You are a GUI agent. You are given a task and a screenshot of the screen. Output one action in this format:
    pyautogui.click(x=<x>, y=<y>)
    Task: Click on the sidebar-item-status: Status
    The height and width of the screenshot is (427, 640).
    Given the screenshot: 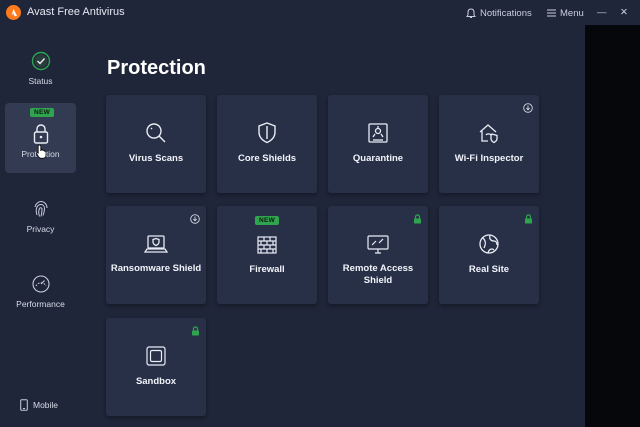 What is the action you would take?
    pyautogui.click(x=40, y=71)
    